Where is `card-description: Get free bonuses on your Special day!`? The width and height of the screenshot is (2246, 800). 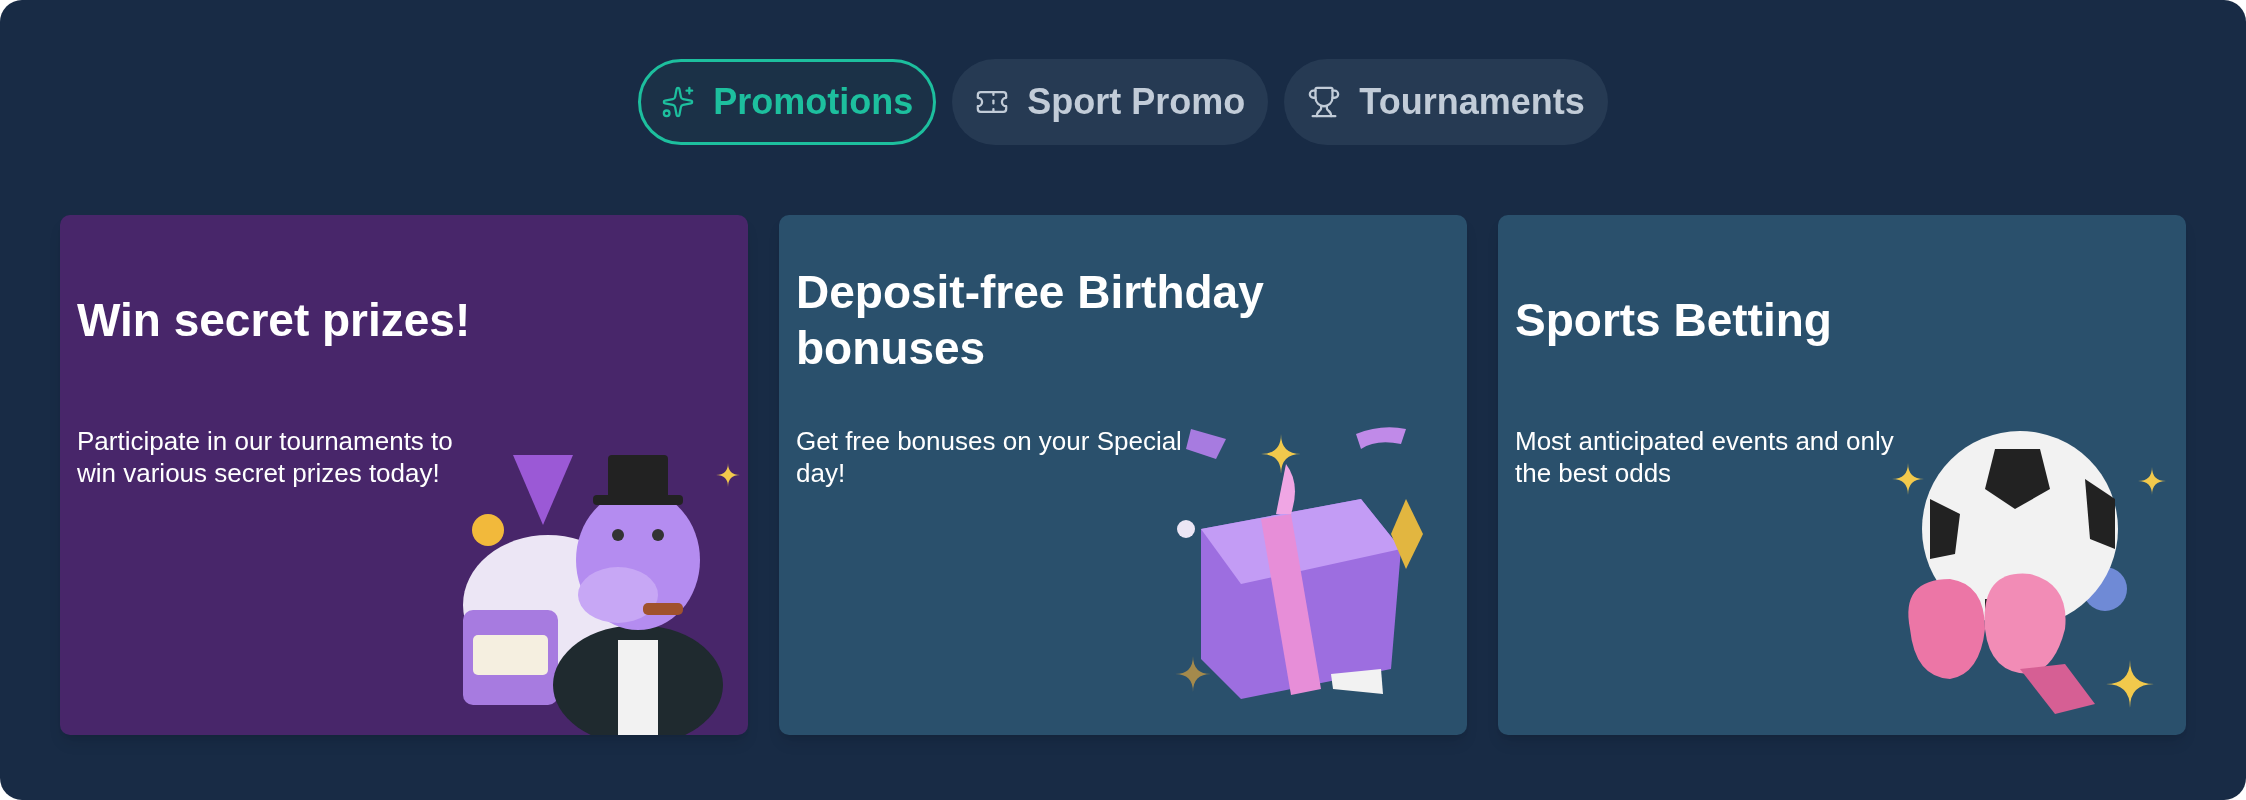 card-description: Get free bonuses on your Special day! is located at coordinates (989, 457).